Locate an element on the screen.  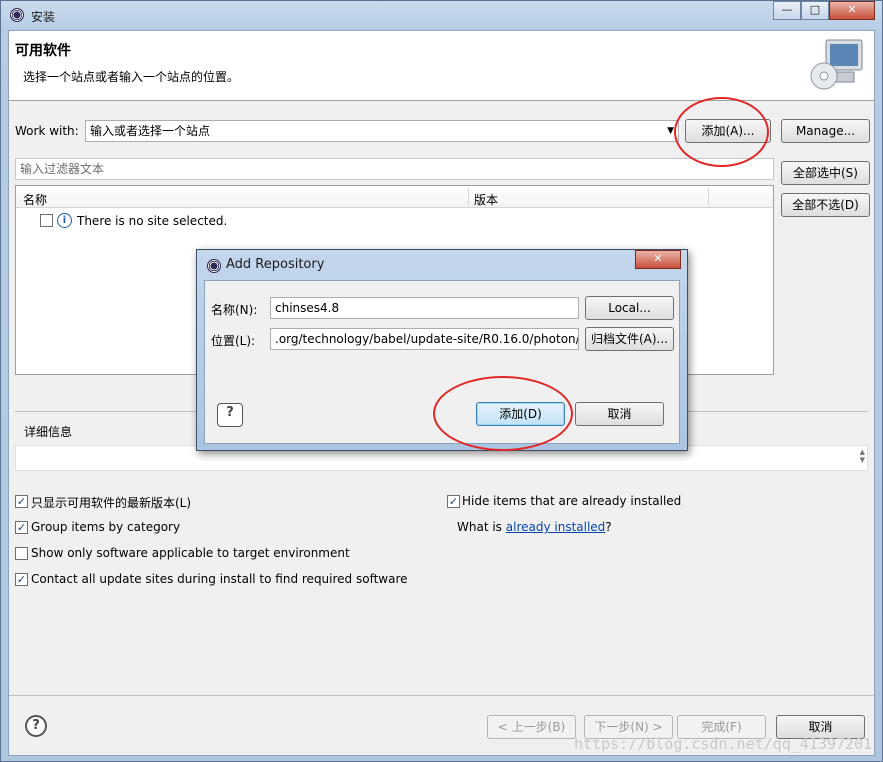
install-graphic-icon is located at coordinates (836, 64).